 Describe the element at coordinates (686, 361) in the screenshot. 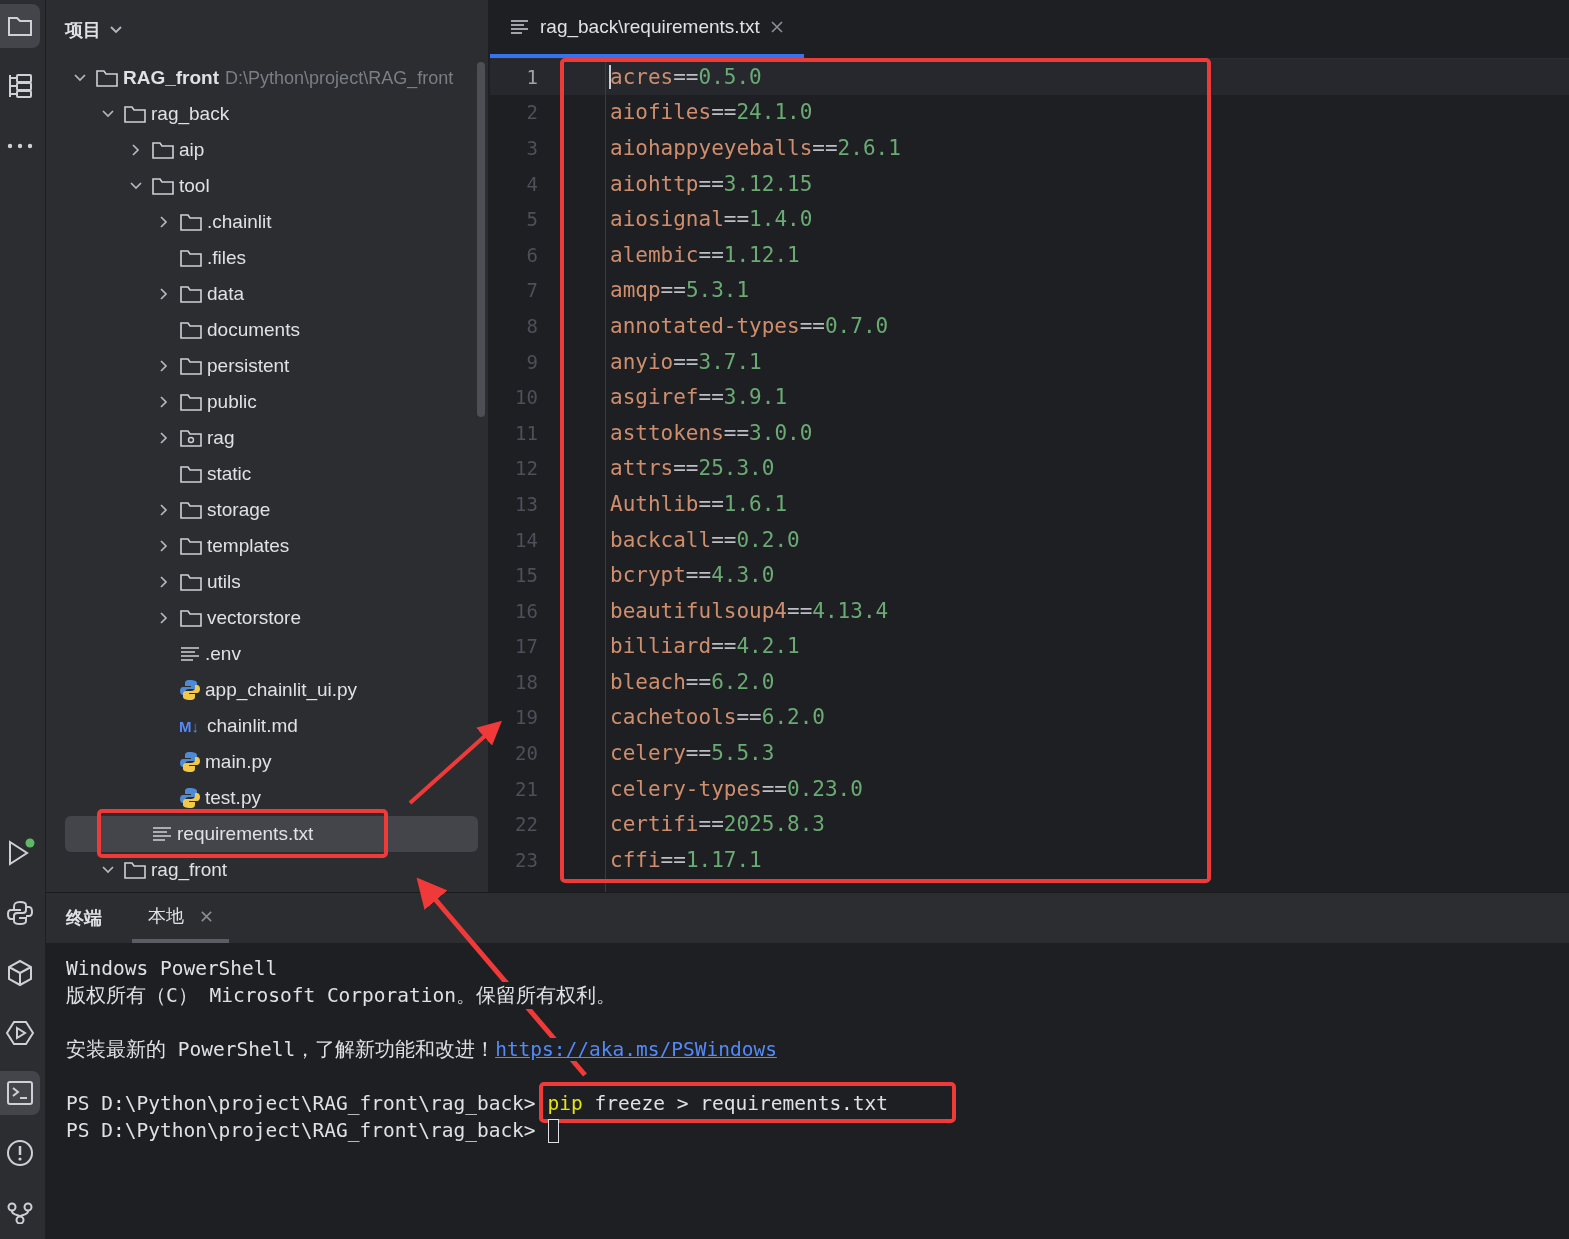

I see `code-line: anyio==3.7.1` at that location.